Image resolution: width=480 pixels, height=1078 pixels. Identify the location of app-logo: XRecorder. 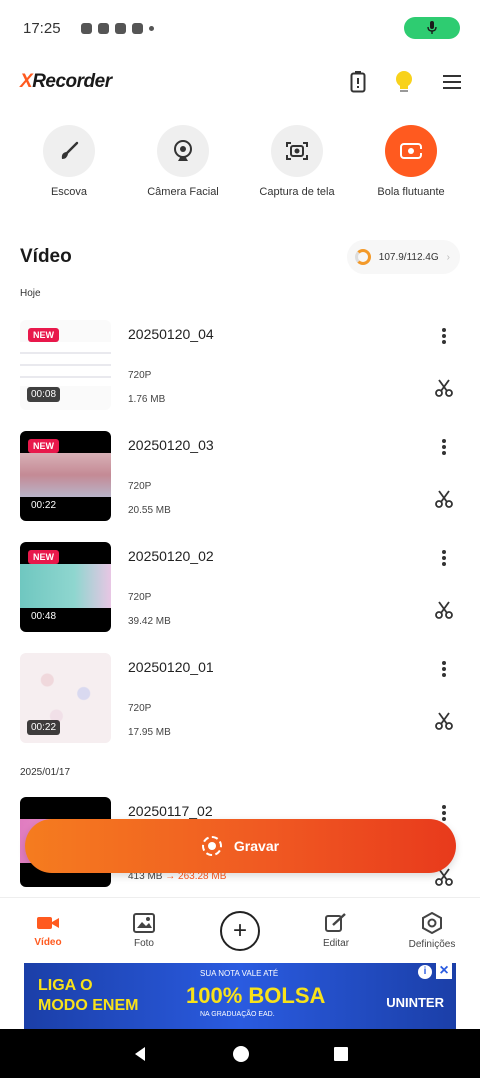
(66, 81).